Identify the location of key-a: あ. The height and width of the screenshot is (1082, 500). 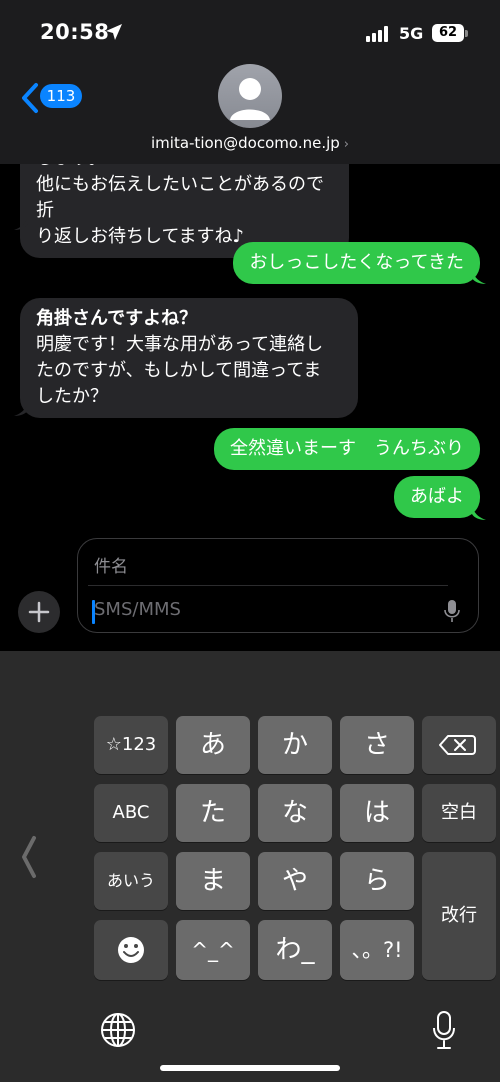
(213, 745).